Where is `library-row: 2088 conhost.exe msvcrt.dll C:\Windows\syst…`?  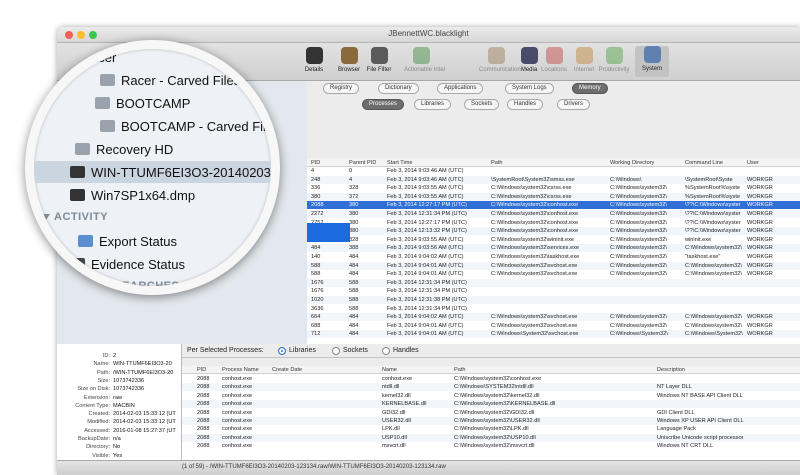
library-row: 2088 conhost.exe msvcrt.dll C:\Windows\syst… is located at coordinates (491, 446).